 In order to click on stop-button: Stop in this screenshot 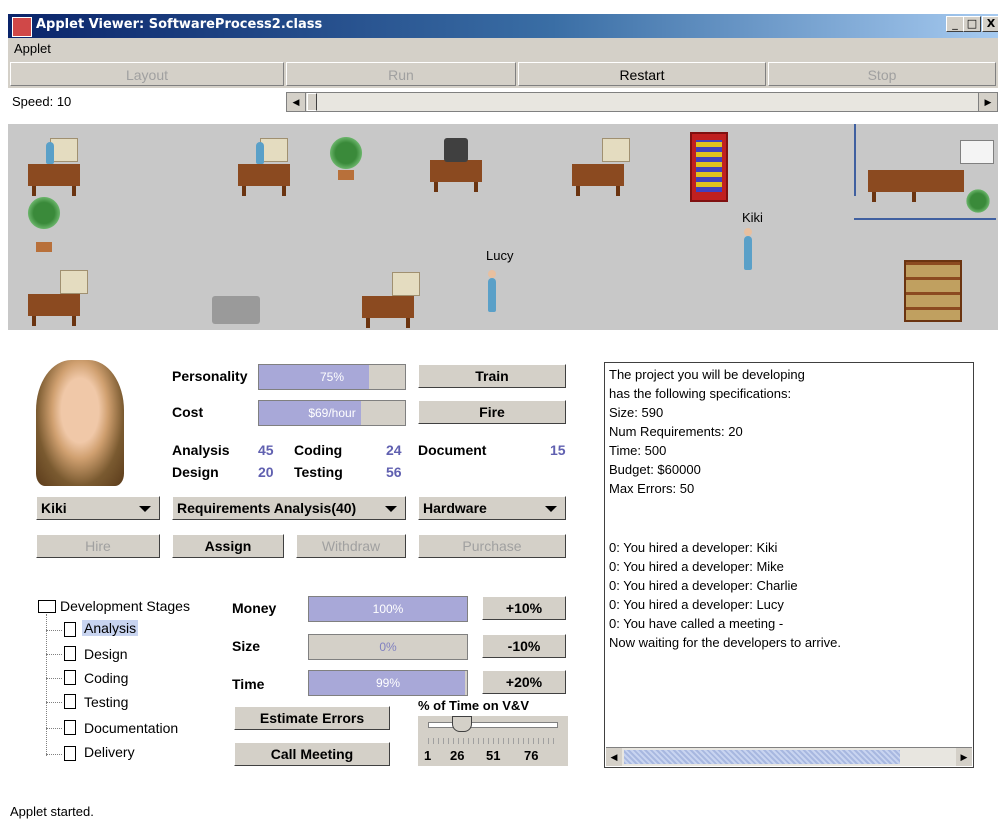, I will do `click(882, 74)`.